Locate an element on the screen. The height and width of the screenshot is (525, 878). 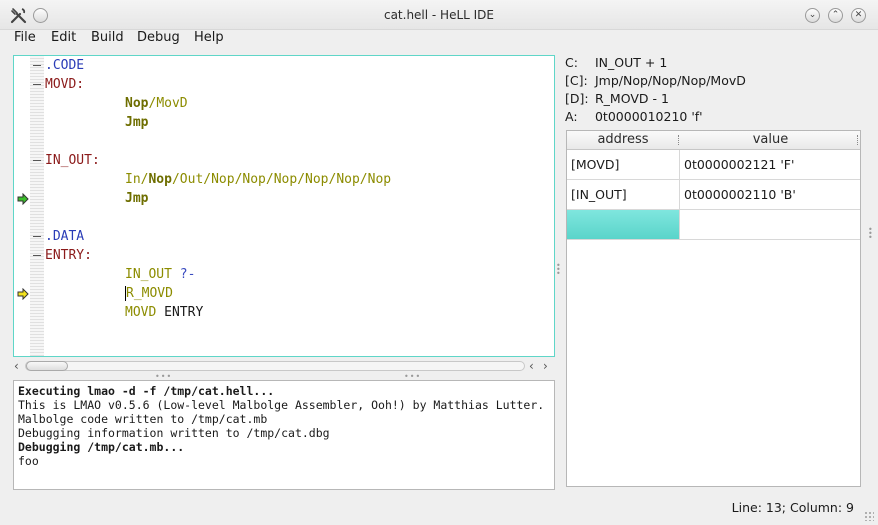
current-position-arrow-icon is located at coordinates (23, 294).